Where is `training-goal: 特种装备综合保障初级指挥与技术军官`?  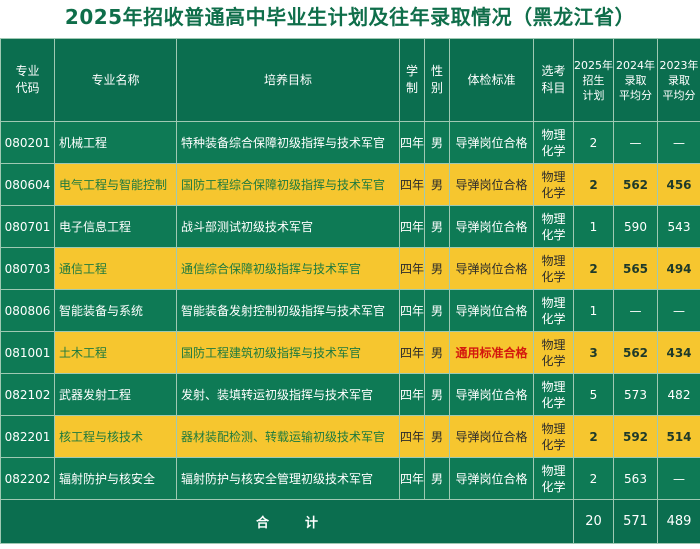
training-goal: 特种装备综合保障初级指挥与技术军官 is located at coordinates (288, 142).